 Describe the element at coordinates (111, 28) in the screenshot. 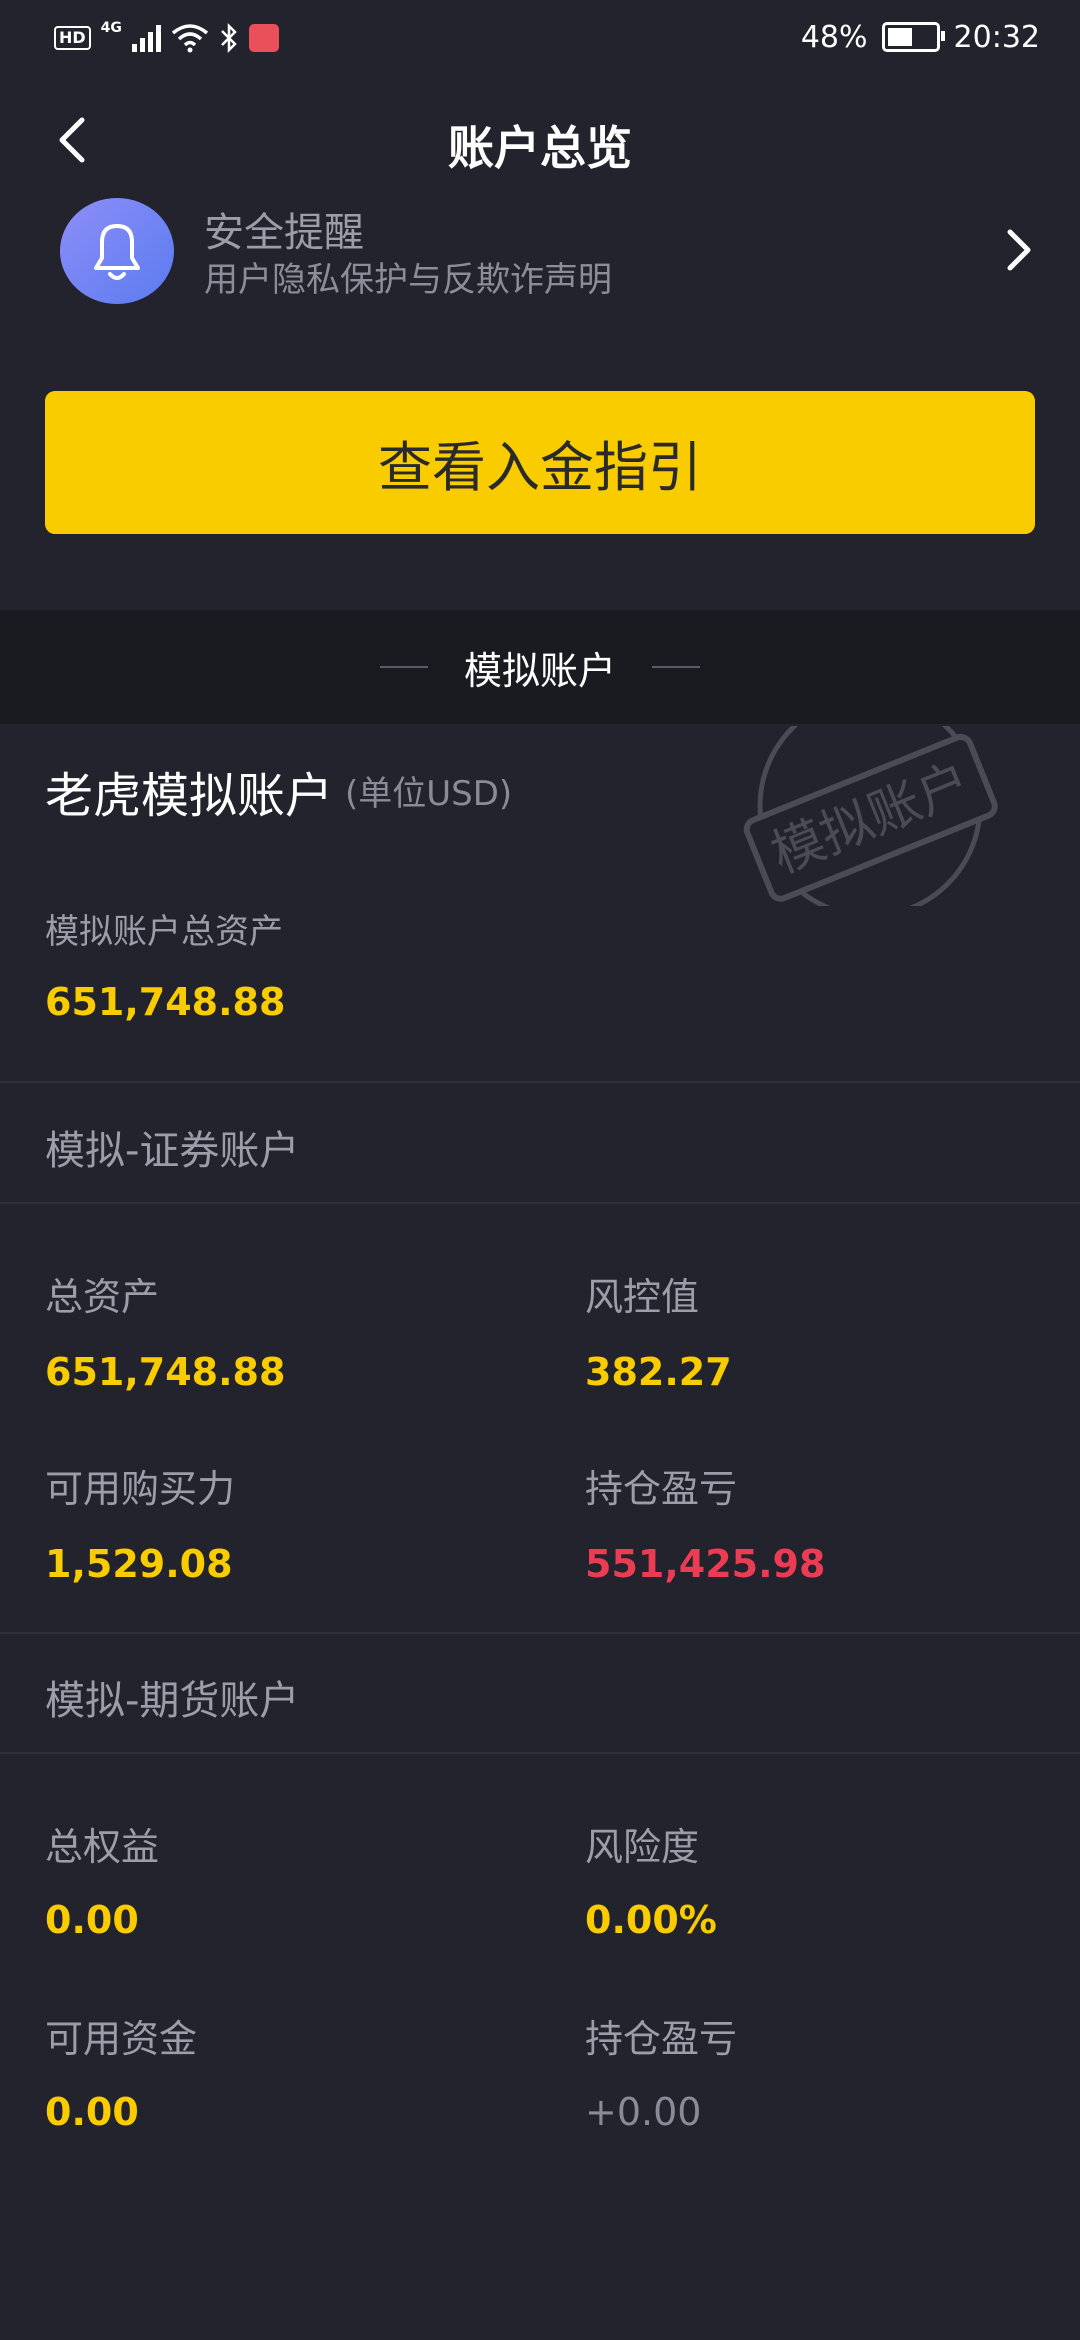

I see `network-type: 4G` at that location.